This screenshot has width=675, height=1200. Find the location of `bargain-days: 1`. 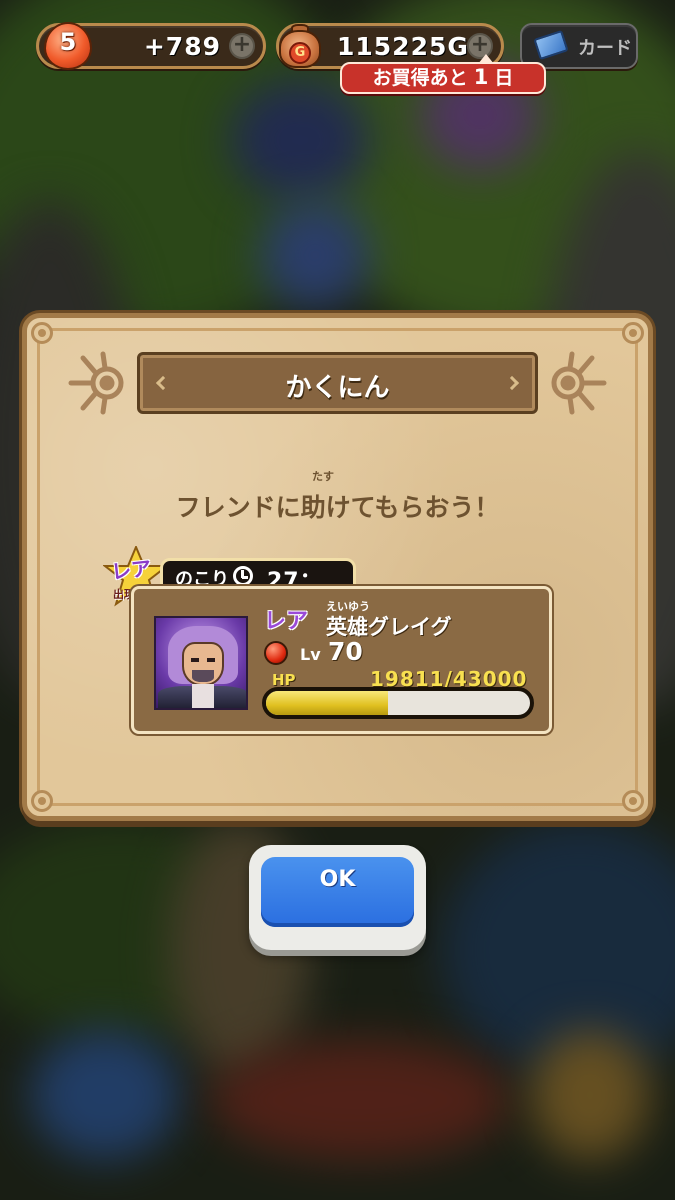

bargain-days: 1 is located at coordinates (481, 77).